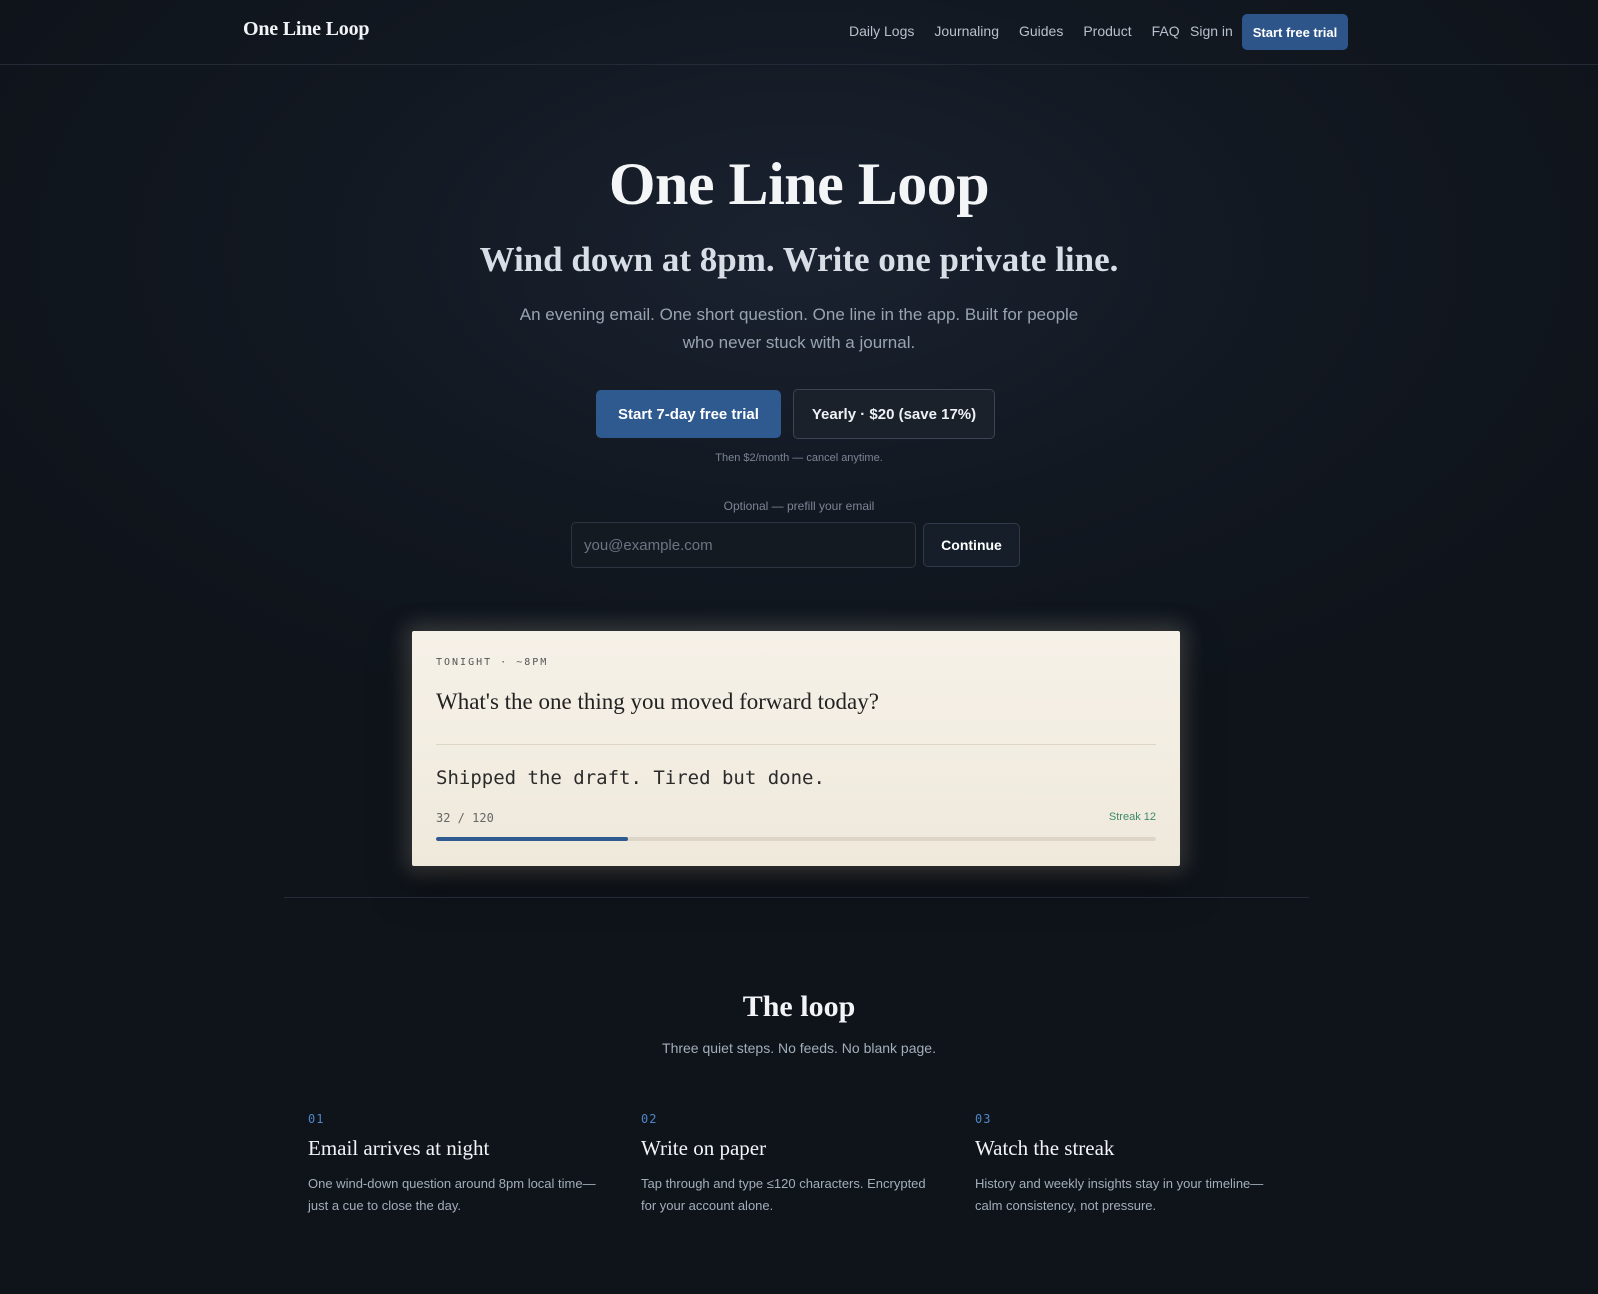 The height and width of the screenshot is (1294, 1598). I want to click on nav-link-journaling: Journaling, so click(966, 31).